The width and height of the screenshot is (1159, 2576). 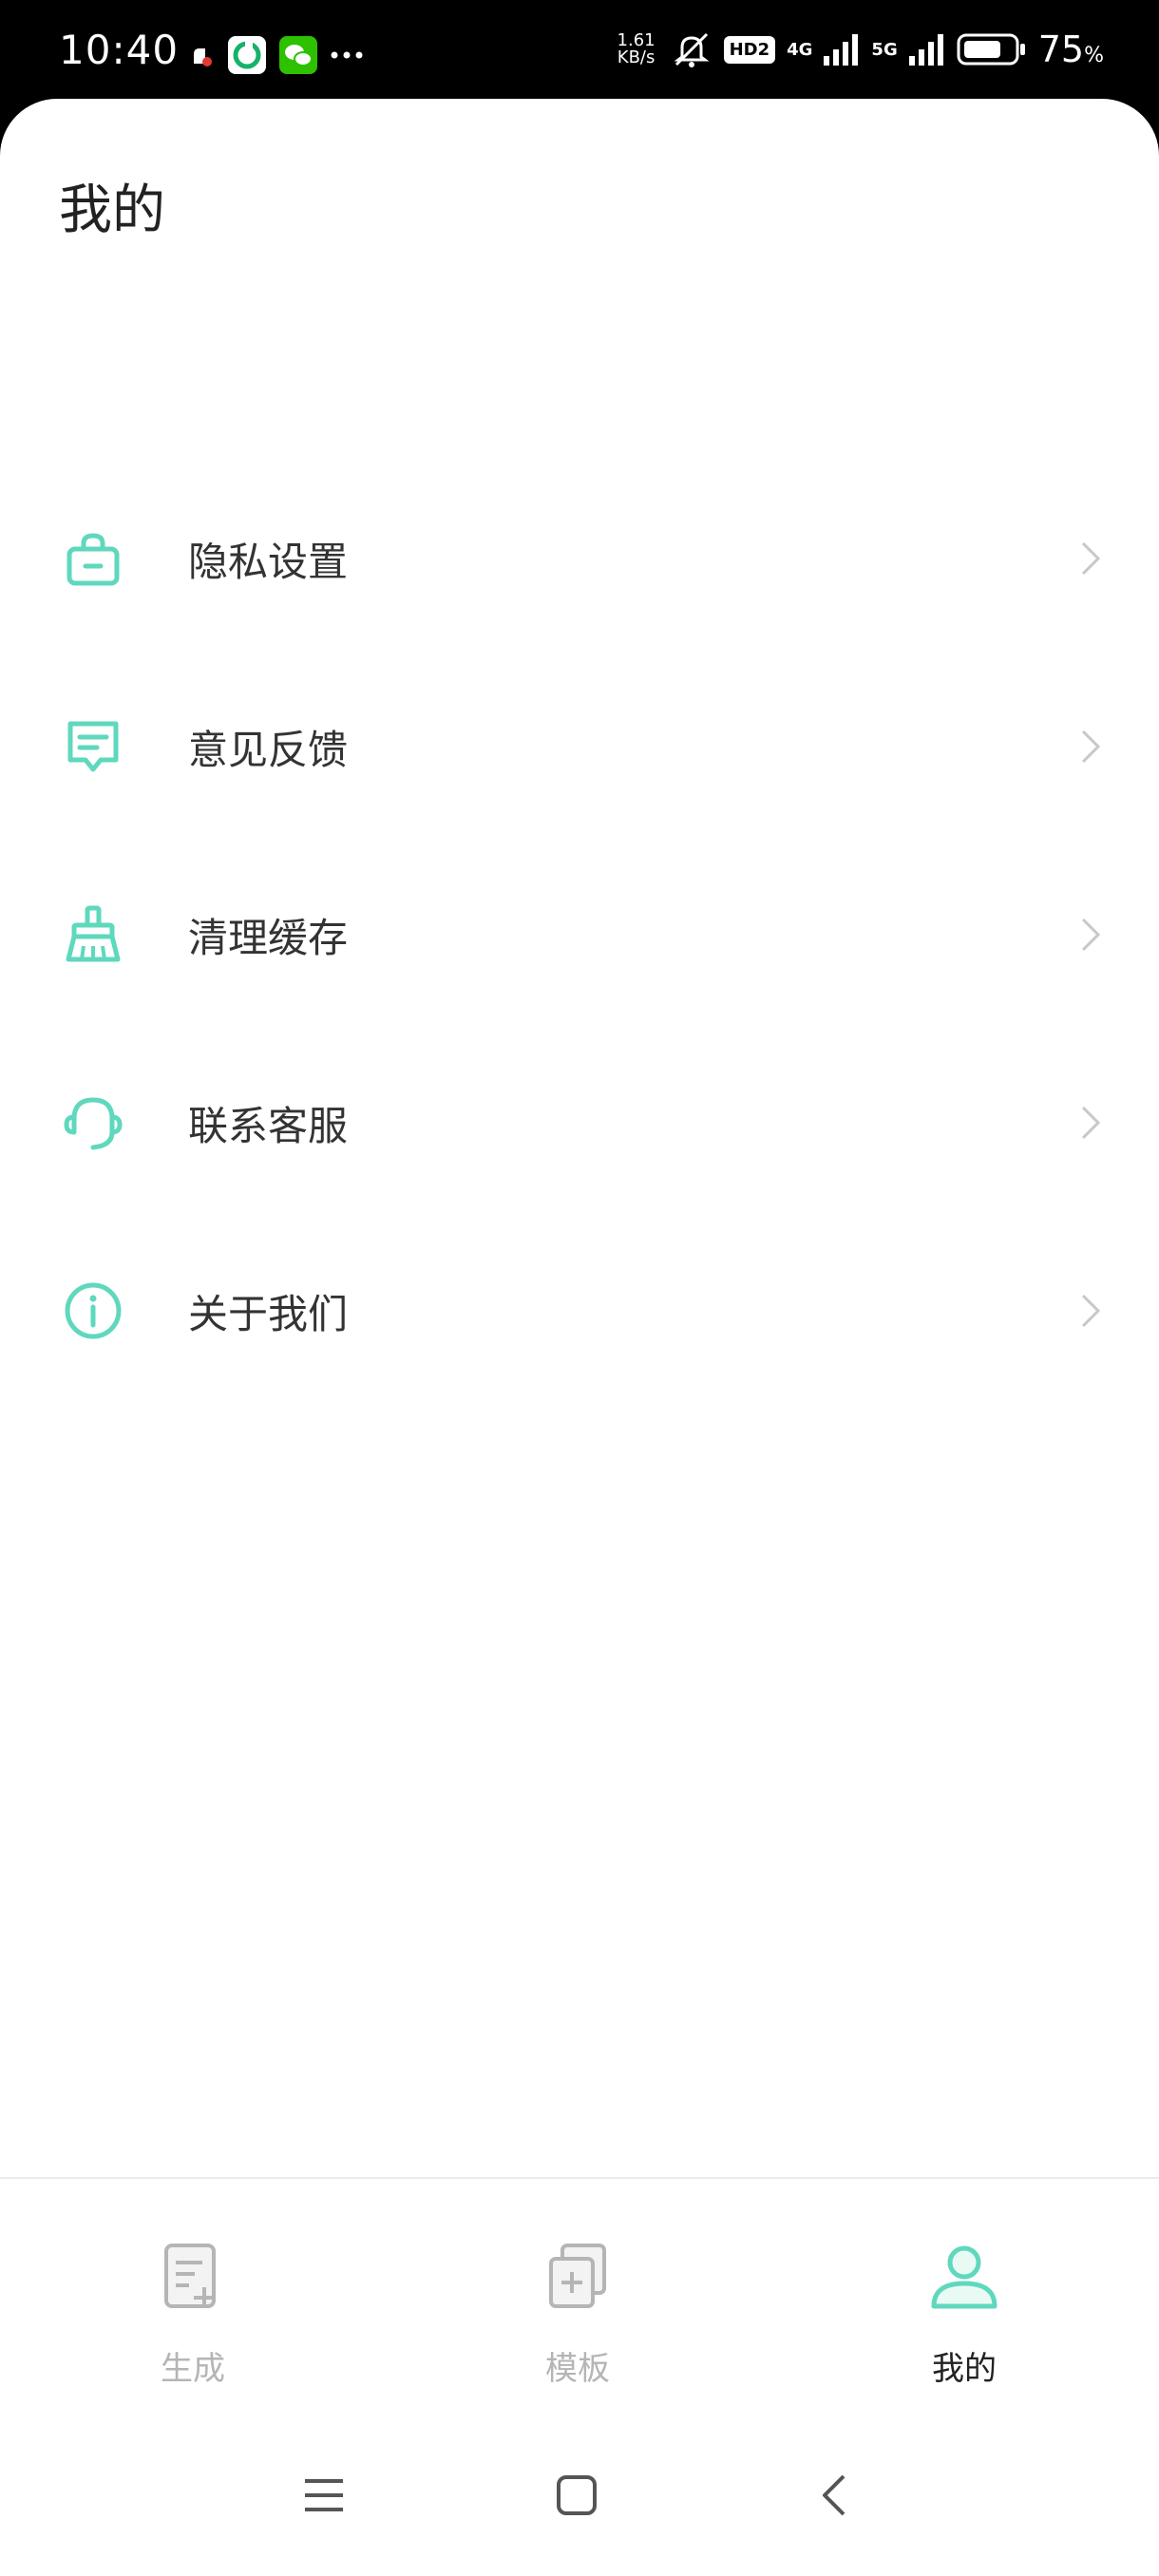 What do you see at coordinates (1070, 49) in the screenshot?
I see `battery-percentage: 75%` at bounding box center [1070, 49].